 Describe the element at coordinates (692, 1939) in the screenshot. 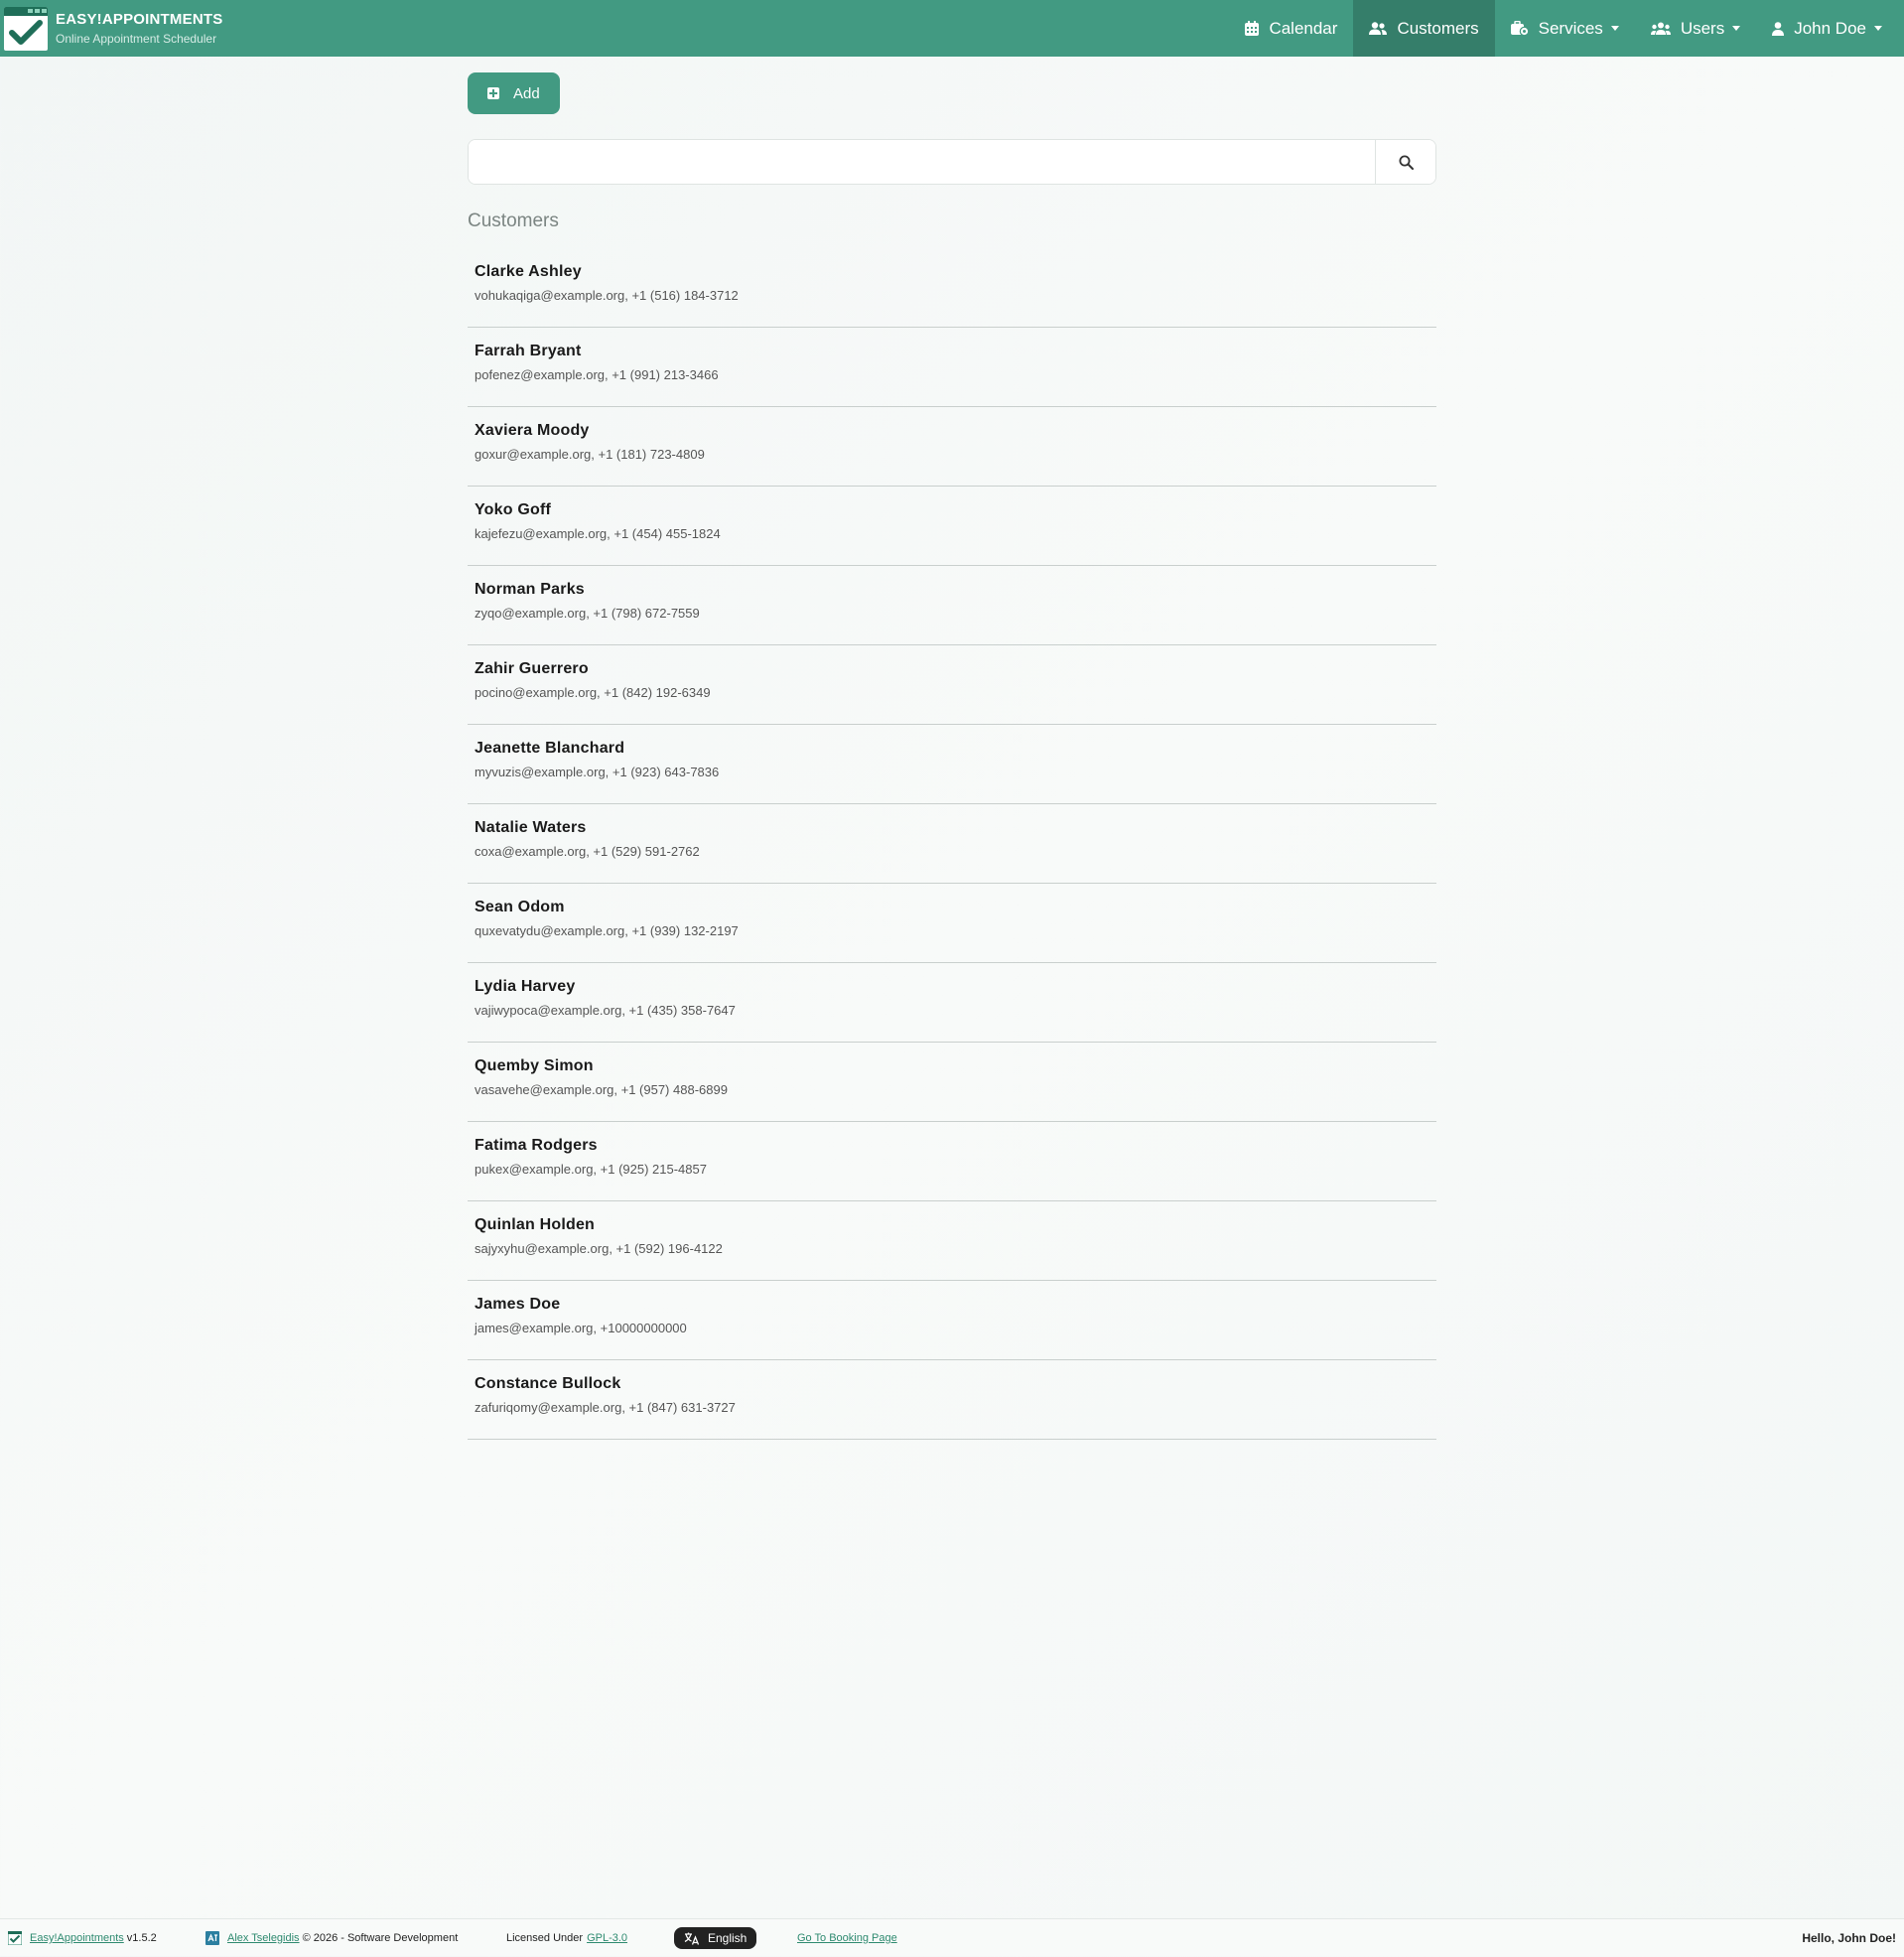

I see `translate-icon` at that location.